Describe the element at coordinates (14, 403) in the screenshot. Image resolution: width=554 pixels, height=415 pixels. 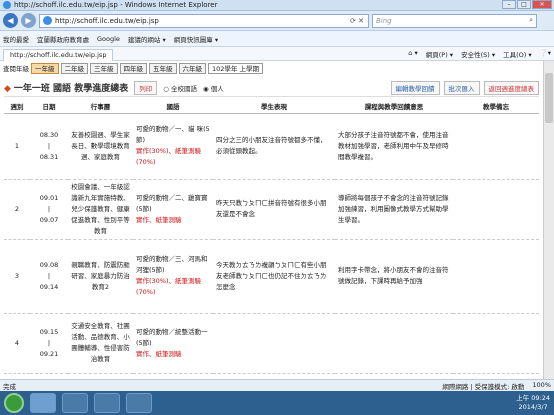
I see `start-button` at that location.